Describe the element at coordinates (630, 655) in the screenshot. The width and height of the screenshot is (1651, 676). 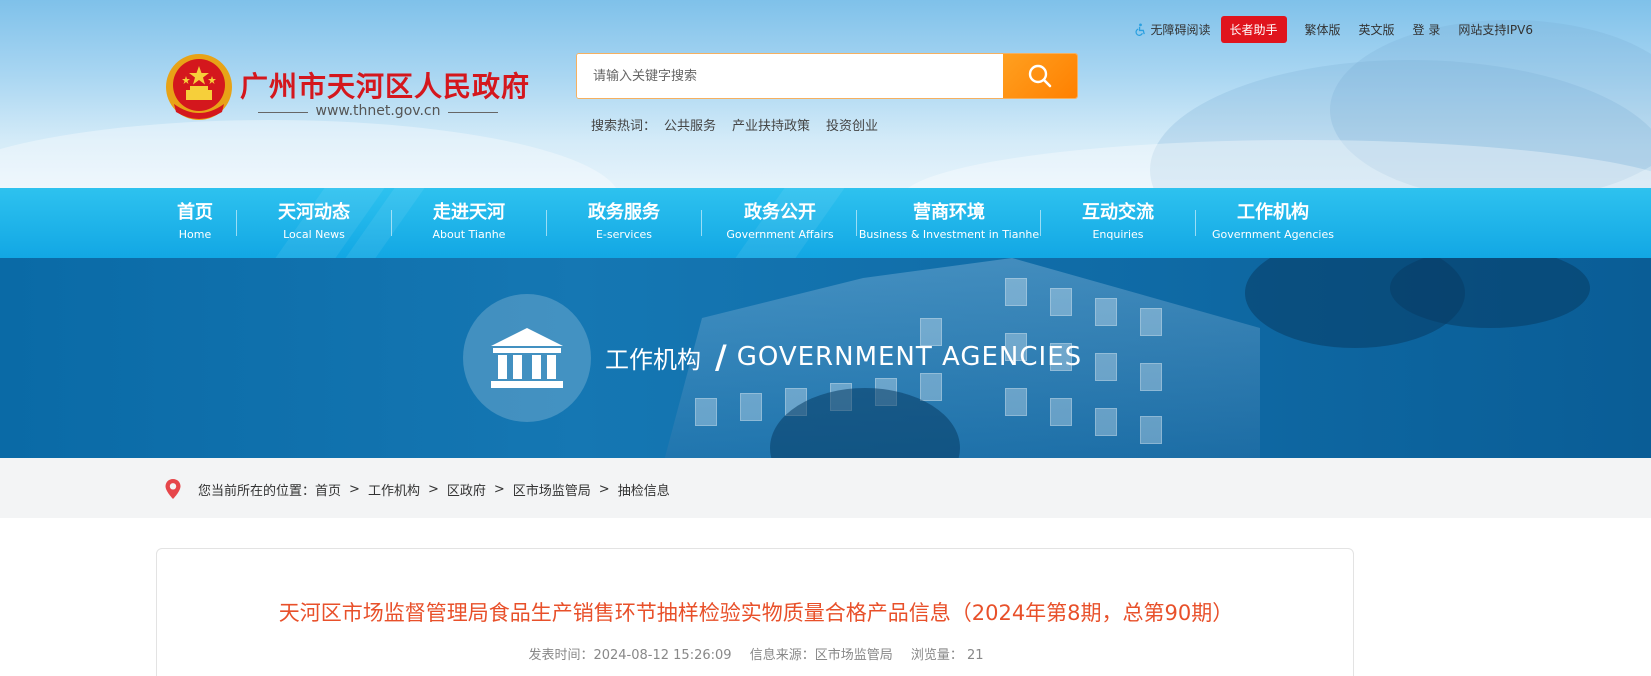
I see `publish-time: 发表时间：2024-08-12 15:26:09` at that location.